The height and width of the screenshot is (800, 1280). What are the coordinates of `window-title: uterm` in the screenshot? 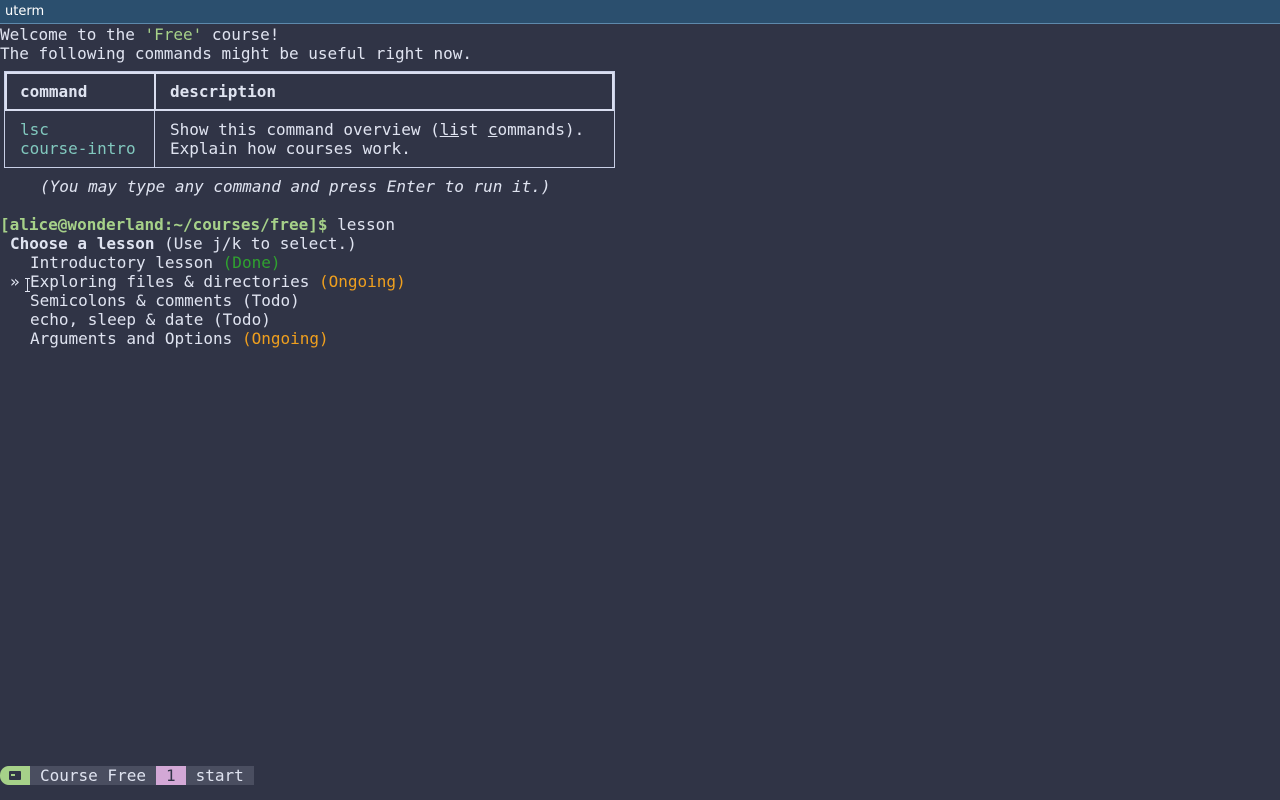 It's located at (25, 11).